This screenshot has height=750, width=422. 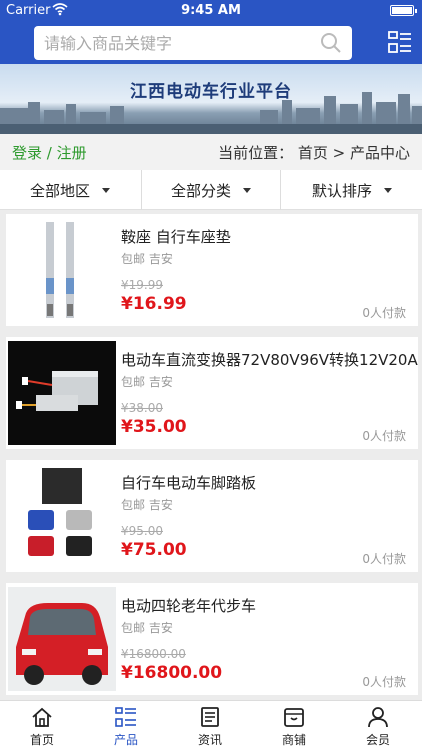 I want to click on original-price: ¥16800.00, so click(x=153, y=654).